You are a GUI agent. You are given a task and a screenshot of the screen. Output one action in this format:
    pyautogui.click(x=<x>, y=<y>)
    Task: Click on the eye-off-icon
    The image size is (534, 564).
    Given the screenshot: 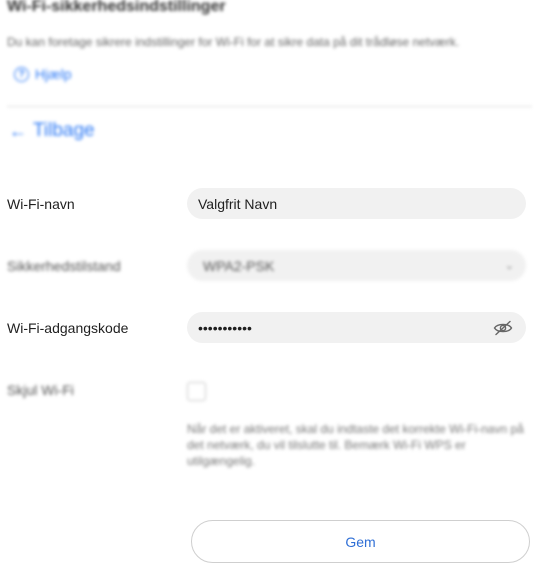 What is the action you would take?
    pyautogui.click(x=503, y=328)
    